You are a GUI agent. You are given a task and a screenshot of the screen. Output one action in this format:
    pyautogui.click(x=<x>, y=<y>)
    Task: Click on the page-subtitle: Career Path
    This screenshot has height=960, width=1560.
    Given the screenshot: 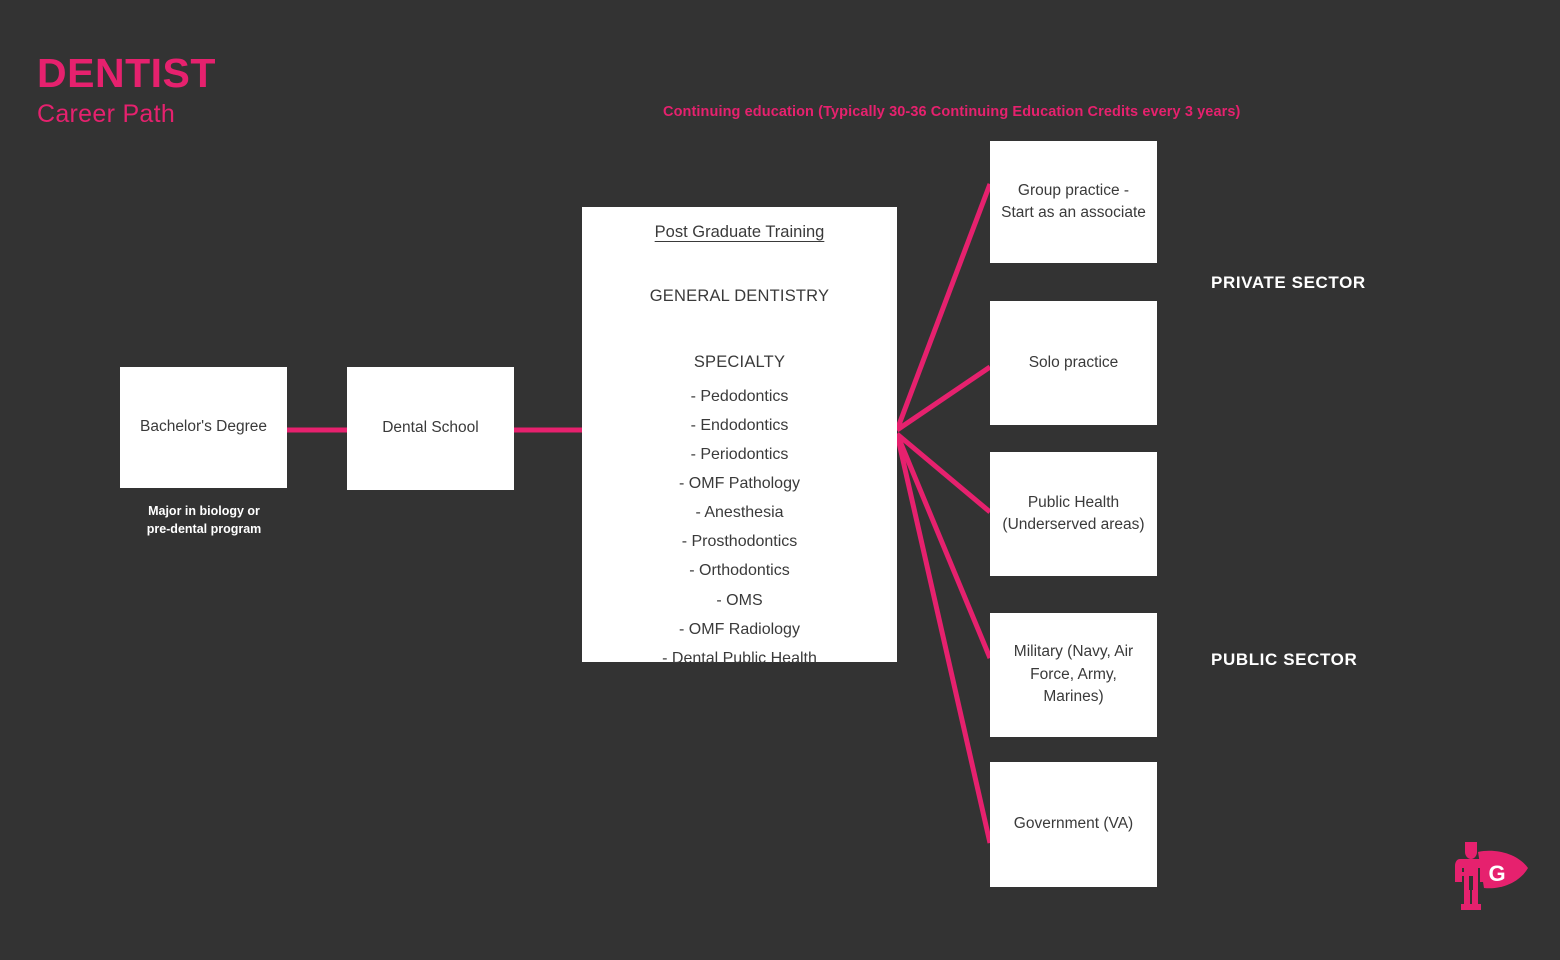 What is the action you would take?
    pyautogui.click(x=106, y=114)
    